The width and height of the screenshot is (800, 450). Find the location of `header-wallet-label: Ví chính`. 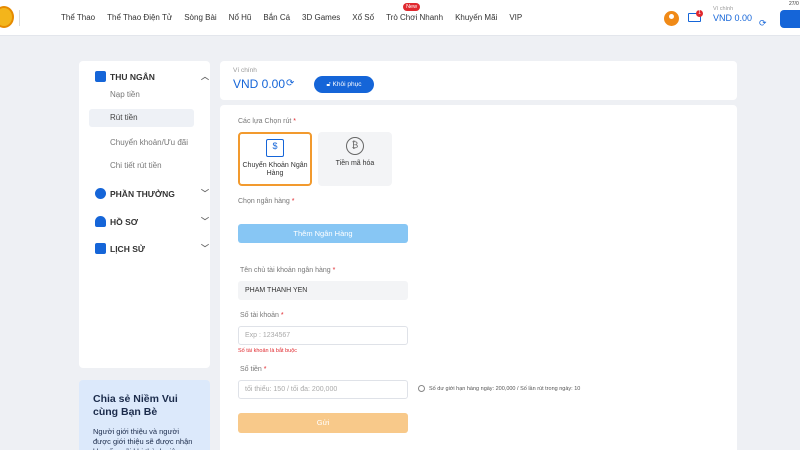

header-wallet-label: Ví chính is located at coordinates (723, 9).